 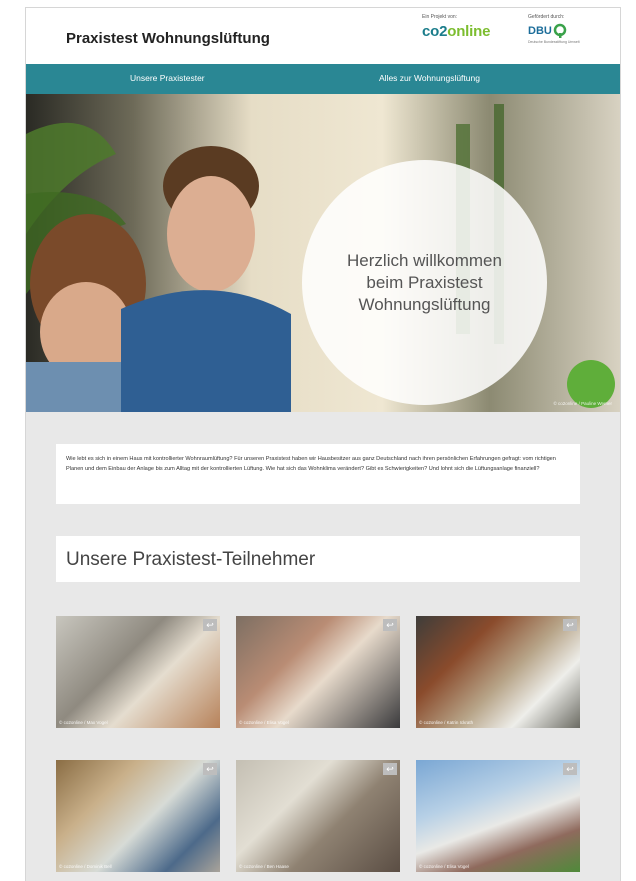 What do you see at coordinates (540, 31) in the screenshot?
I see `dbu-logo-text: DBU` at bounding box center [540, 31].